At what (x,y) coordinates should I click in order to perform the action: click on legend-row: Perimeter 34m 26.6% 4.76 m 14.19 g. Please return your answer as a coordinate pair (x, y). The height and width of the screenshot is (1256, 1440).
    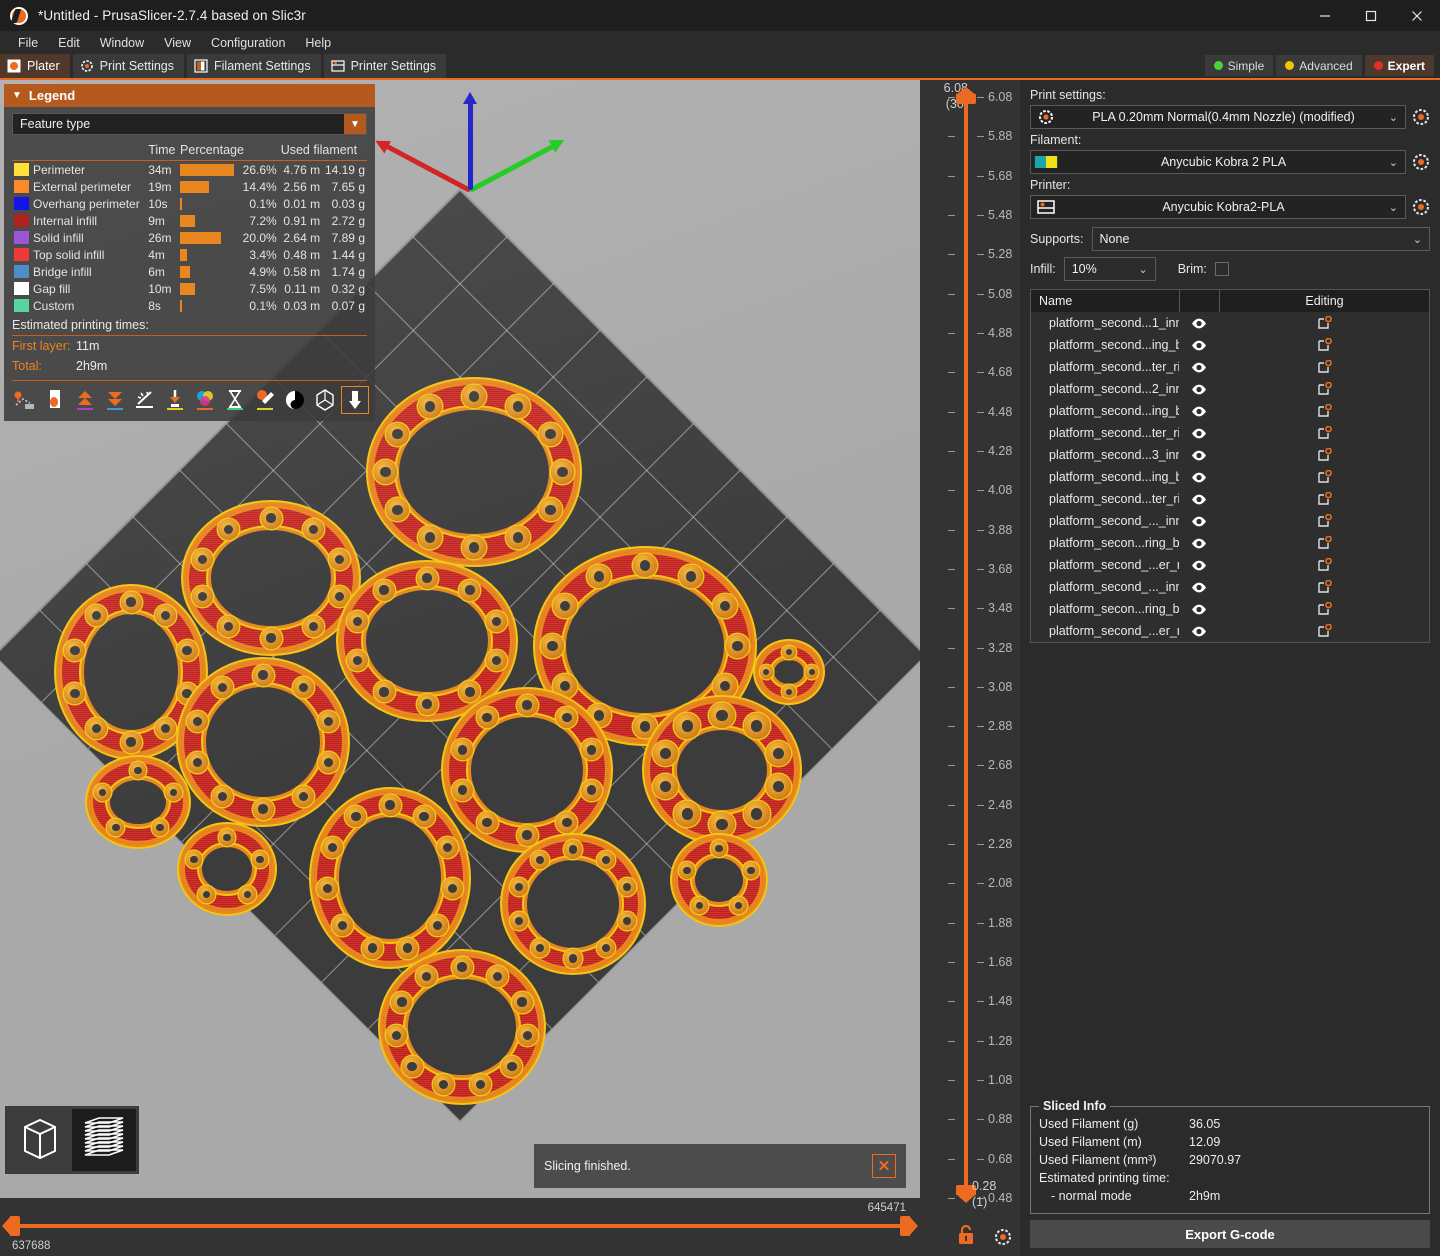
    Looking at the image, I should click on (189, 170).